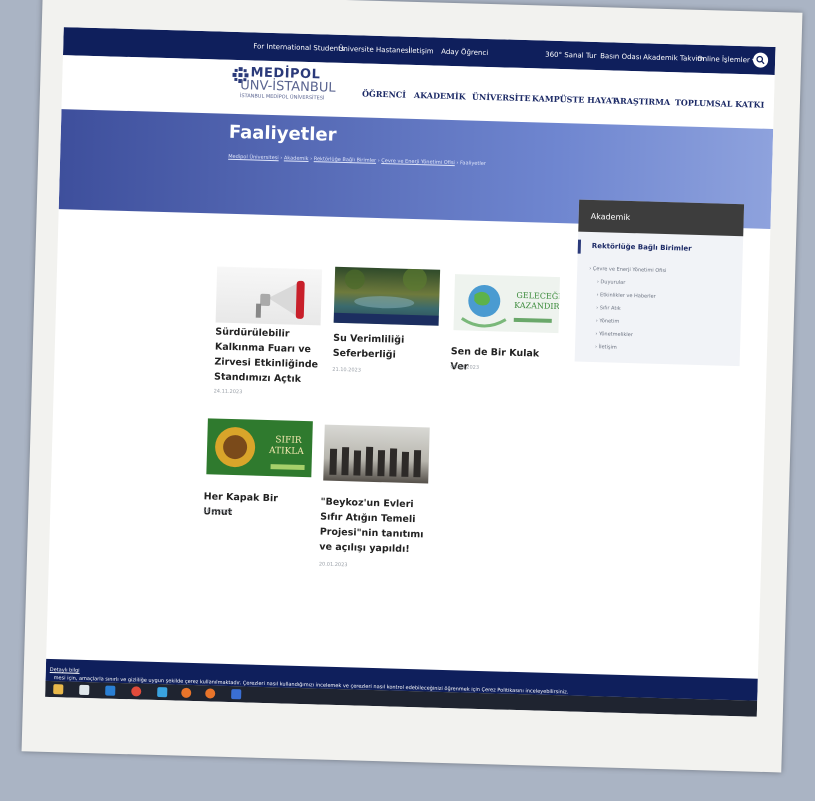 This screenshot has height=801, width=815. What do you see at coordinates (333, 565) in the screenshot?
I see `card-date-5: 20.01.2023` at bounding box center [333, 565].